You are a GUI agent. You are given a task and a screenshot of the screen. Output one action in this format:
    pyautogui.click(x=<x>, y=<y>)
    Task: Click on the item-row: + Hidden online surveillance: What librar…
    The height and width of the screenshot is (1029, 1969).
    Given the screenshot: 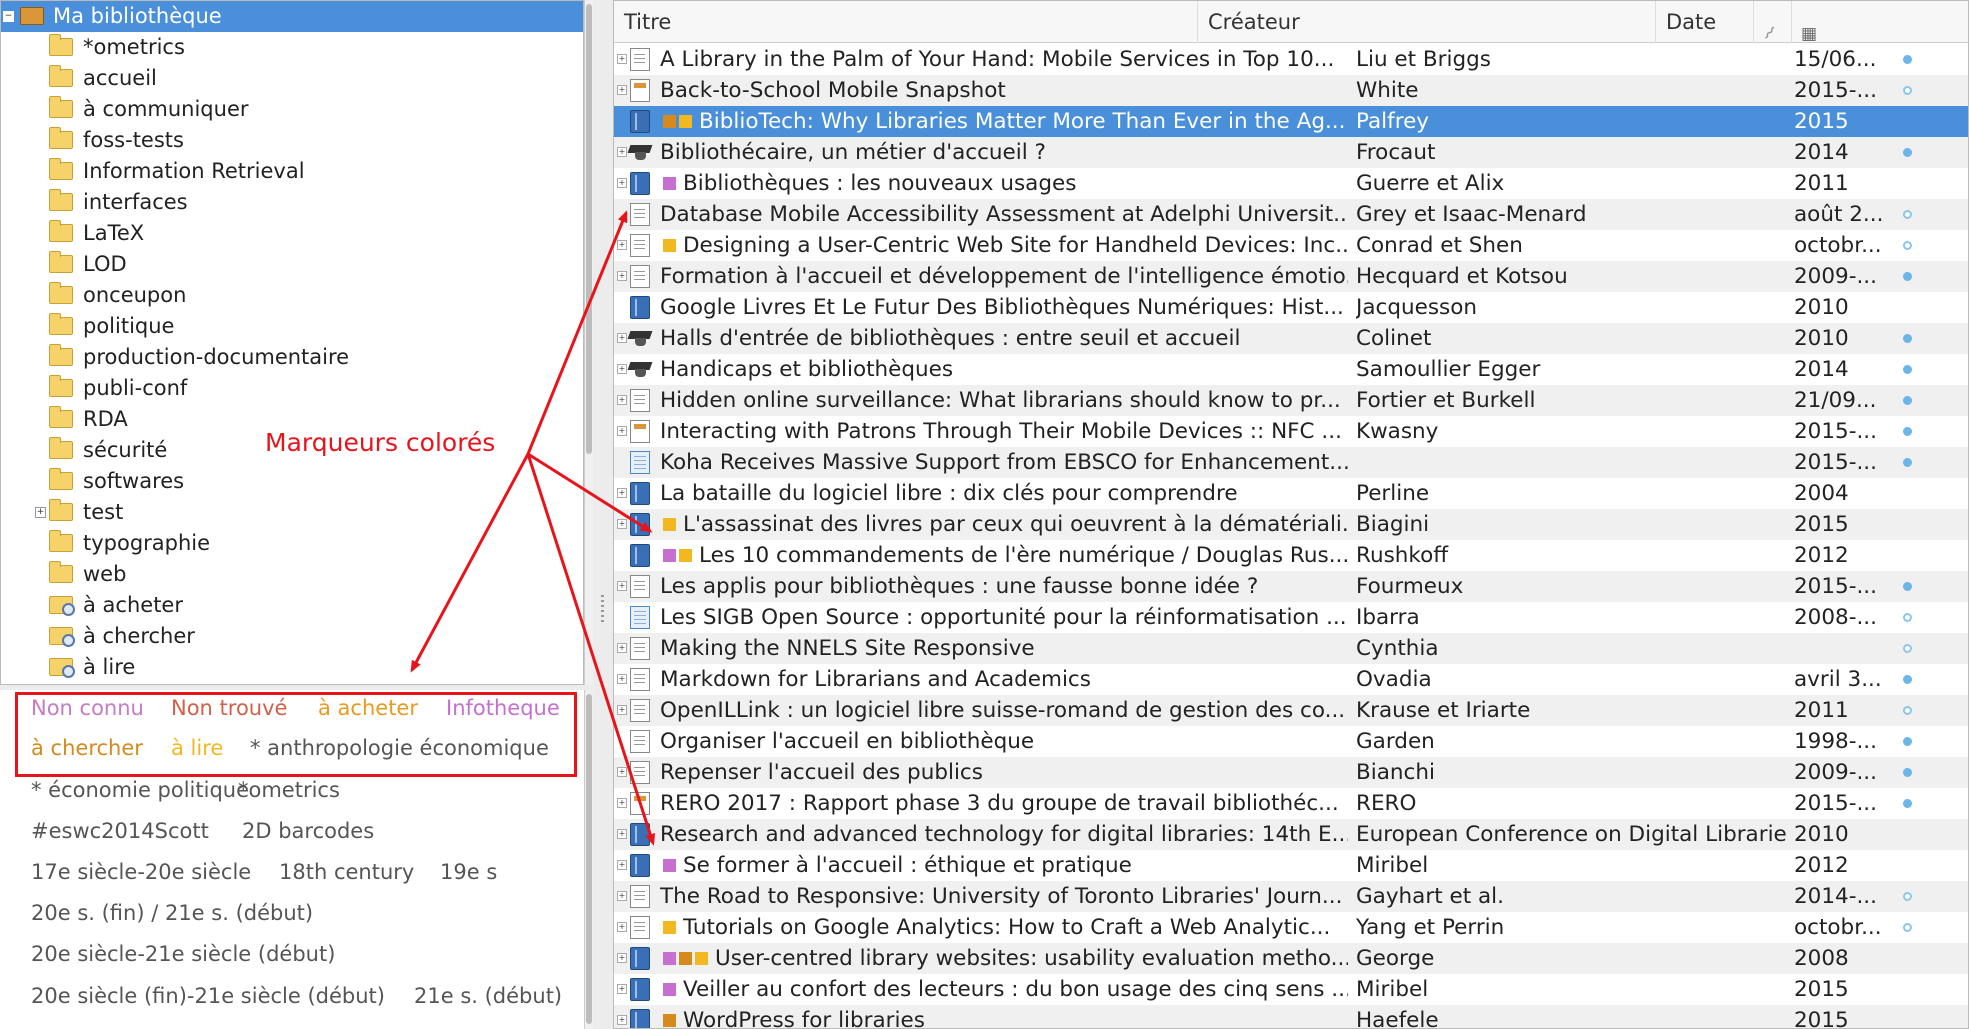 What is the action you would take?
    pyautogui.click(x=1291, y=400)
    